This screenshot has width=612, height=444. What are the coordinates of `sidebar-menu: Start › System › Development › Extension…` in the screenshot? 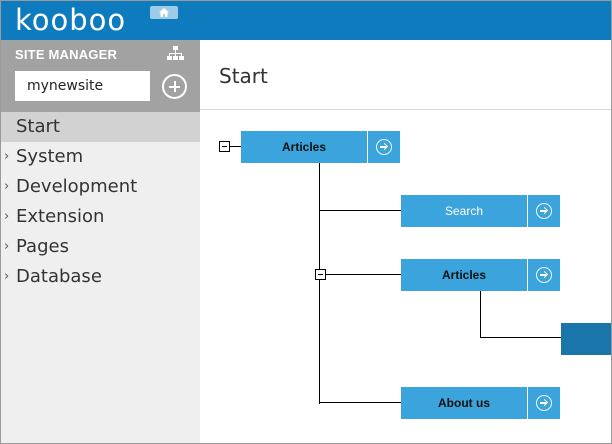 It's located at (100, 202).